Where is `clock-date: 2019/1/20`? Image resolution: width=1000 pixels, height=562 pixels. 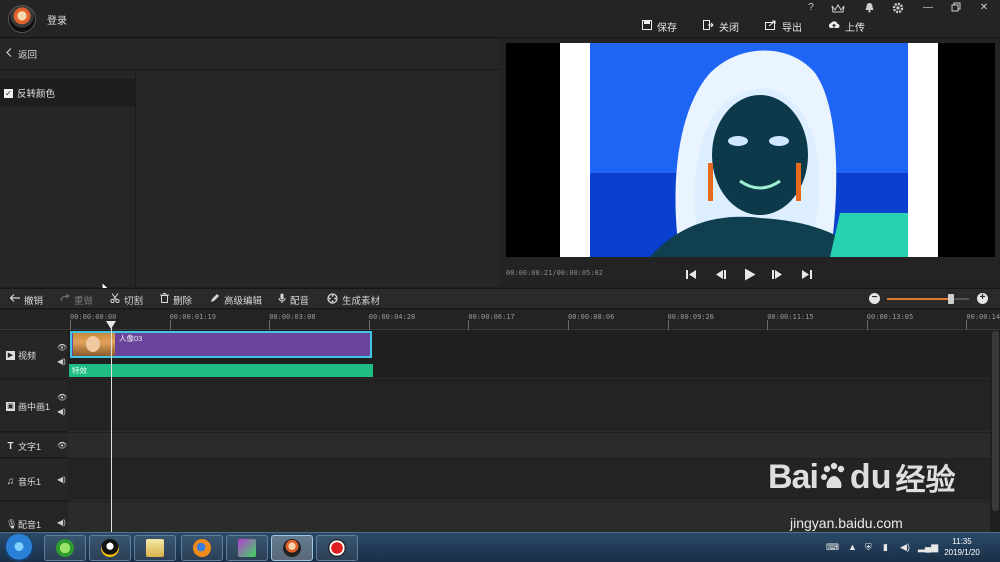 clock-date: 2019/1/20 is located at coordinates (962, 552).